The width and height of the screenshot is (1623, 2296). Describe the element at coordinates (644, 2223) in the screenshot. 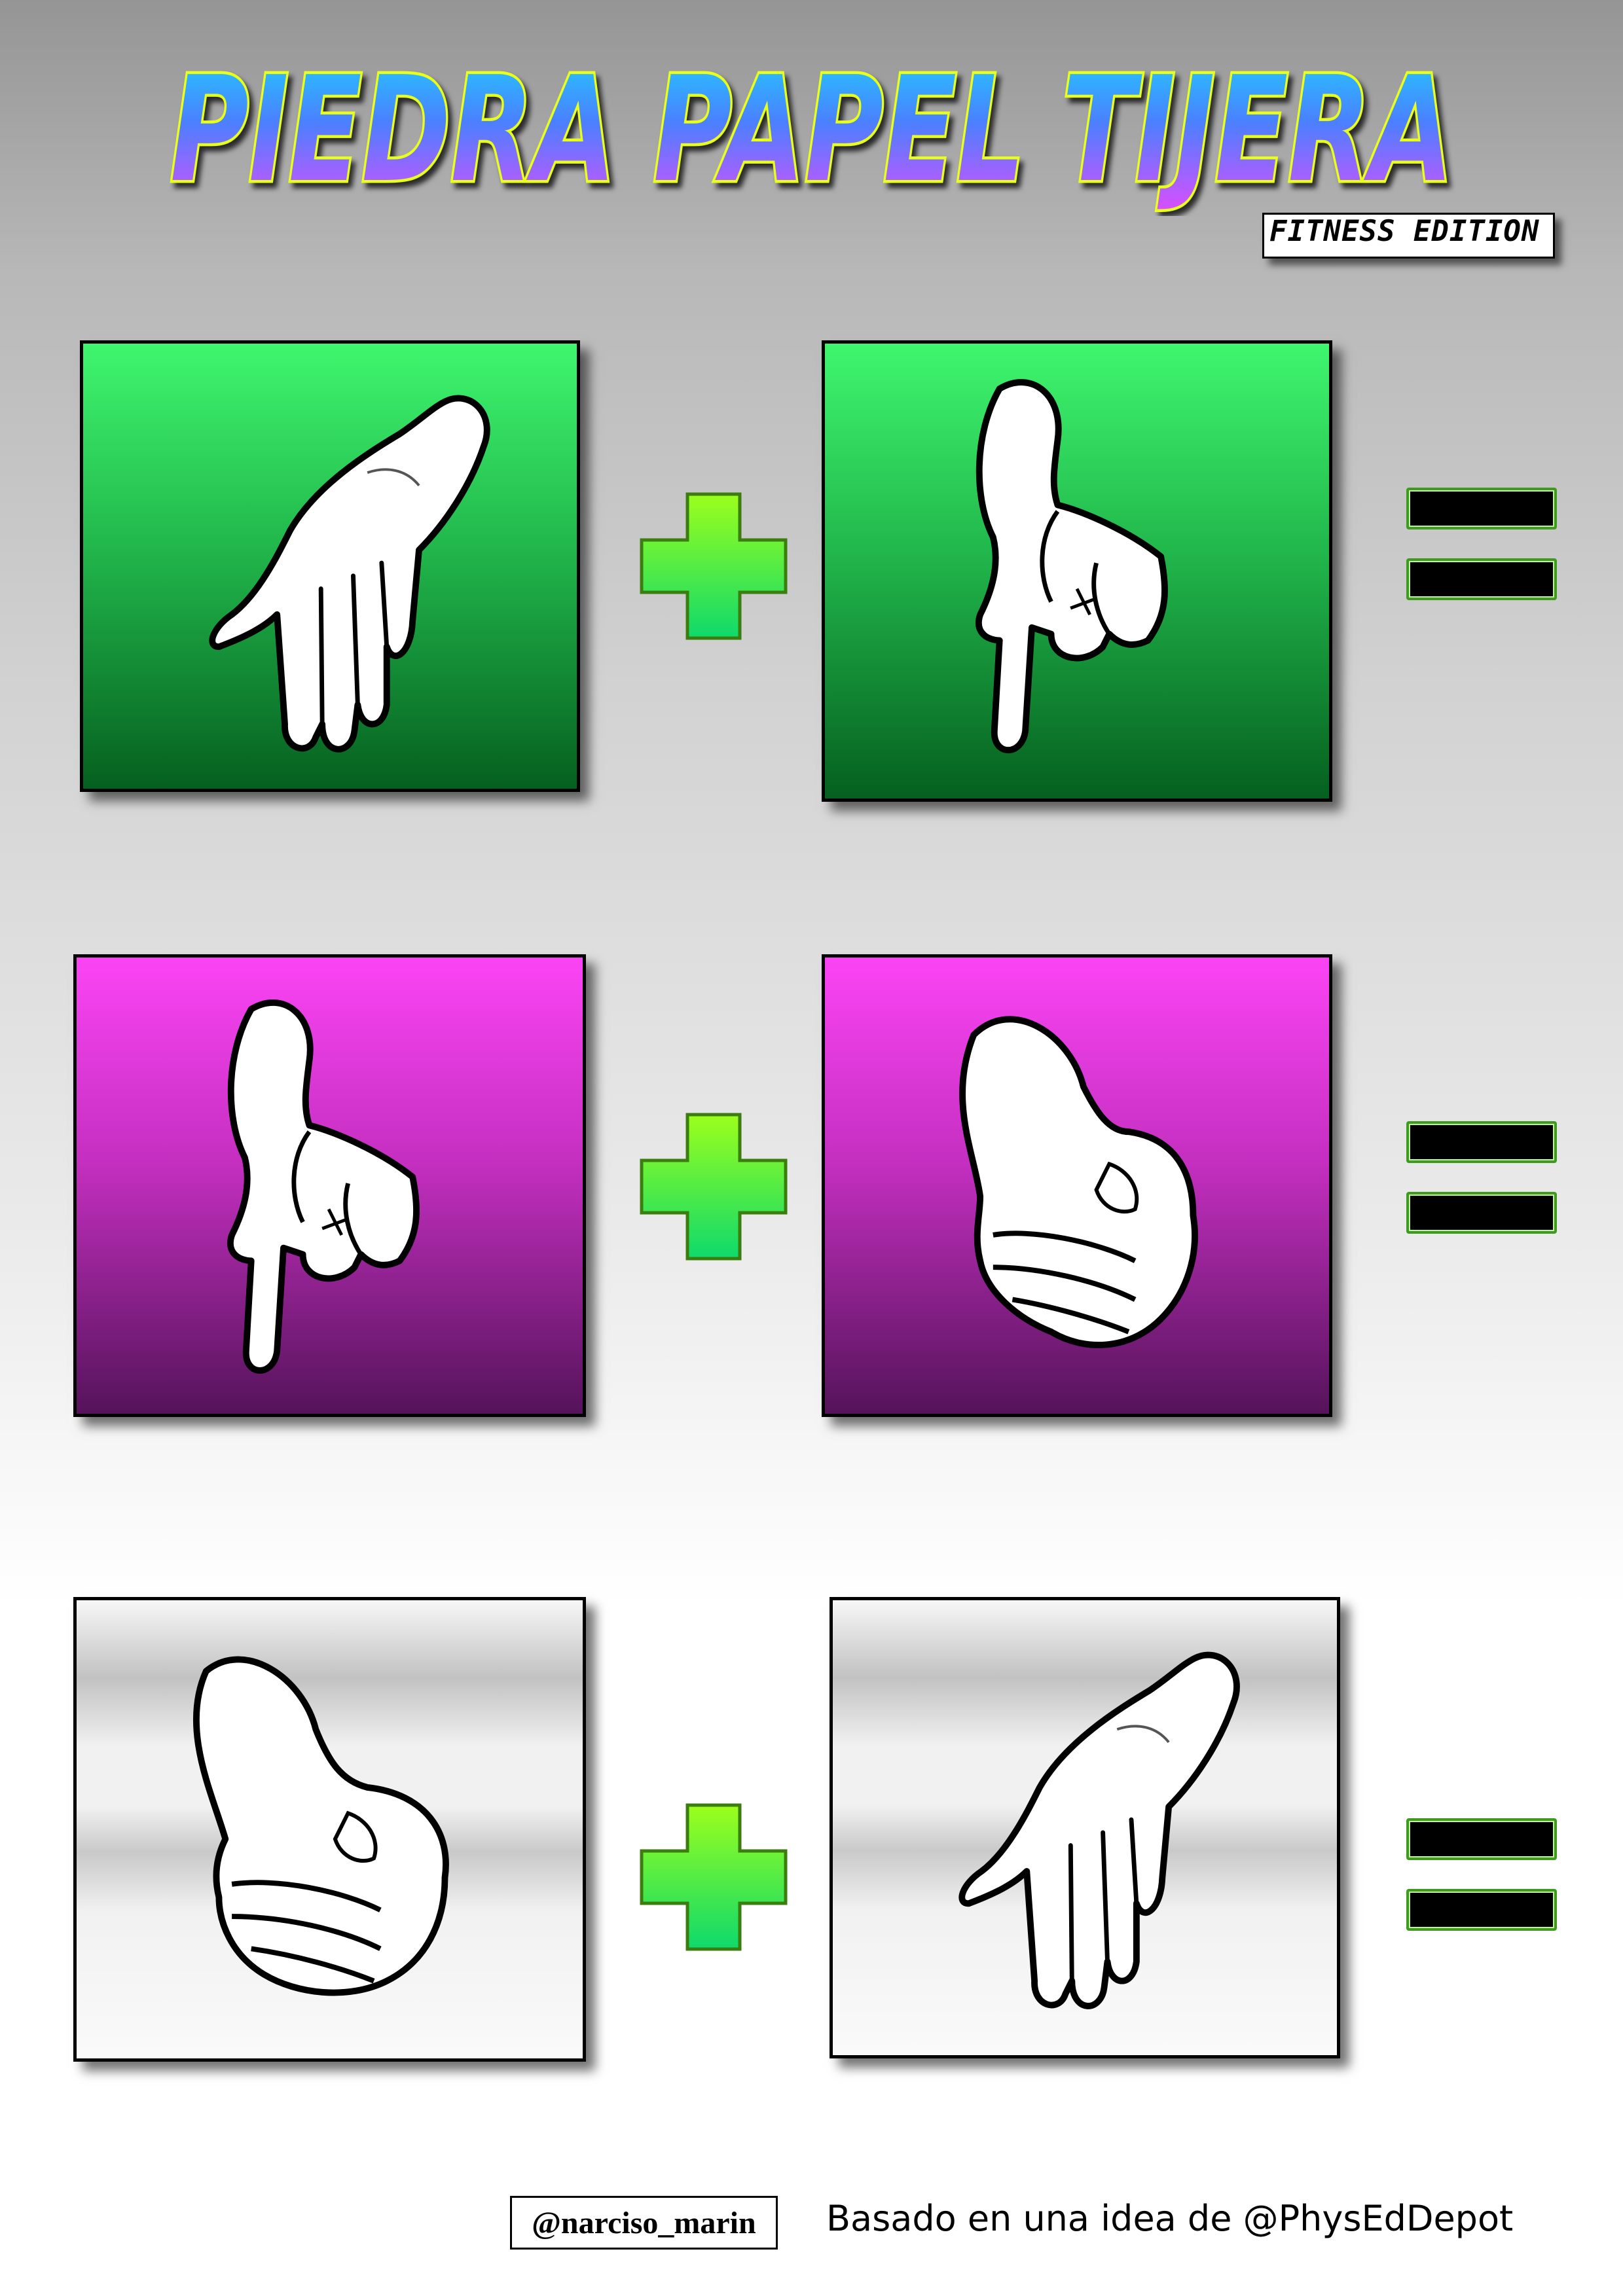

I see `author-handle: @narciso_marin` at that location.